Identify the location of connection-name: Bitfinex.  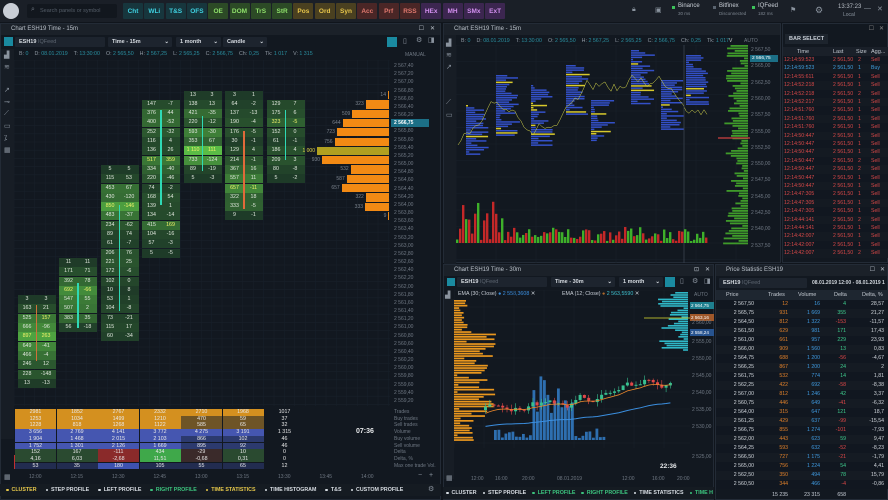
(729, 6).